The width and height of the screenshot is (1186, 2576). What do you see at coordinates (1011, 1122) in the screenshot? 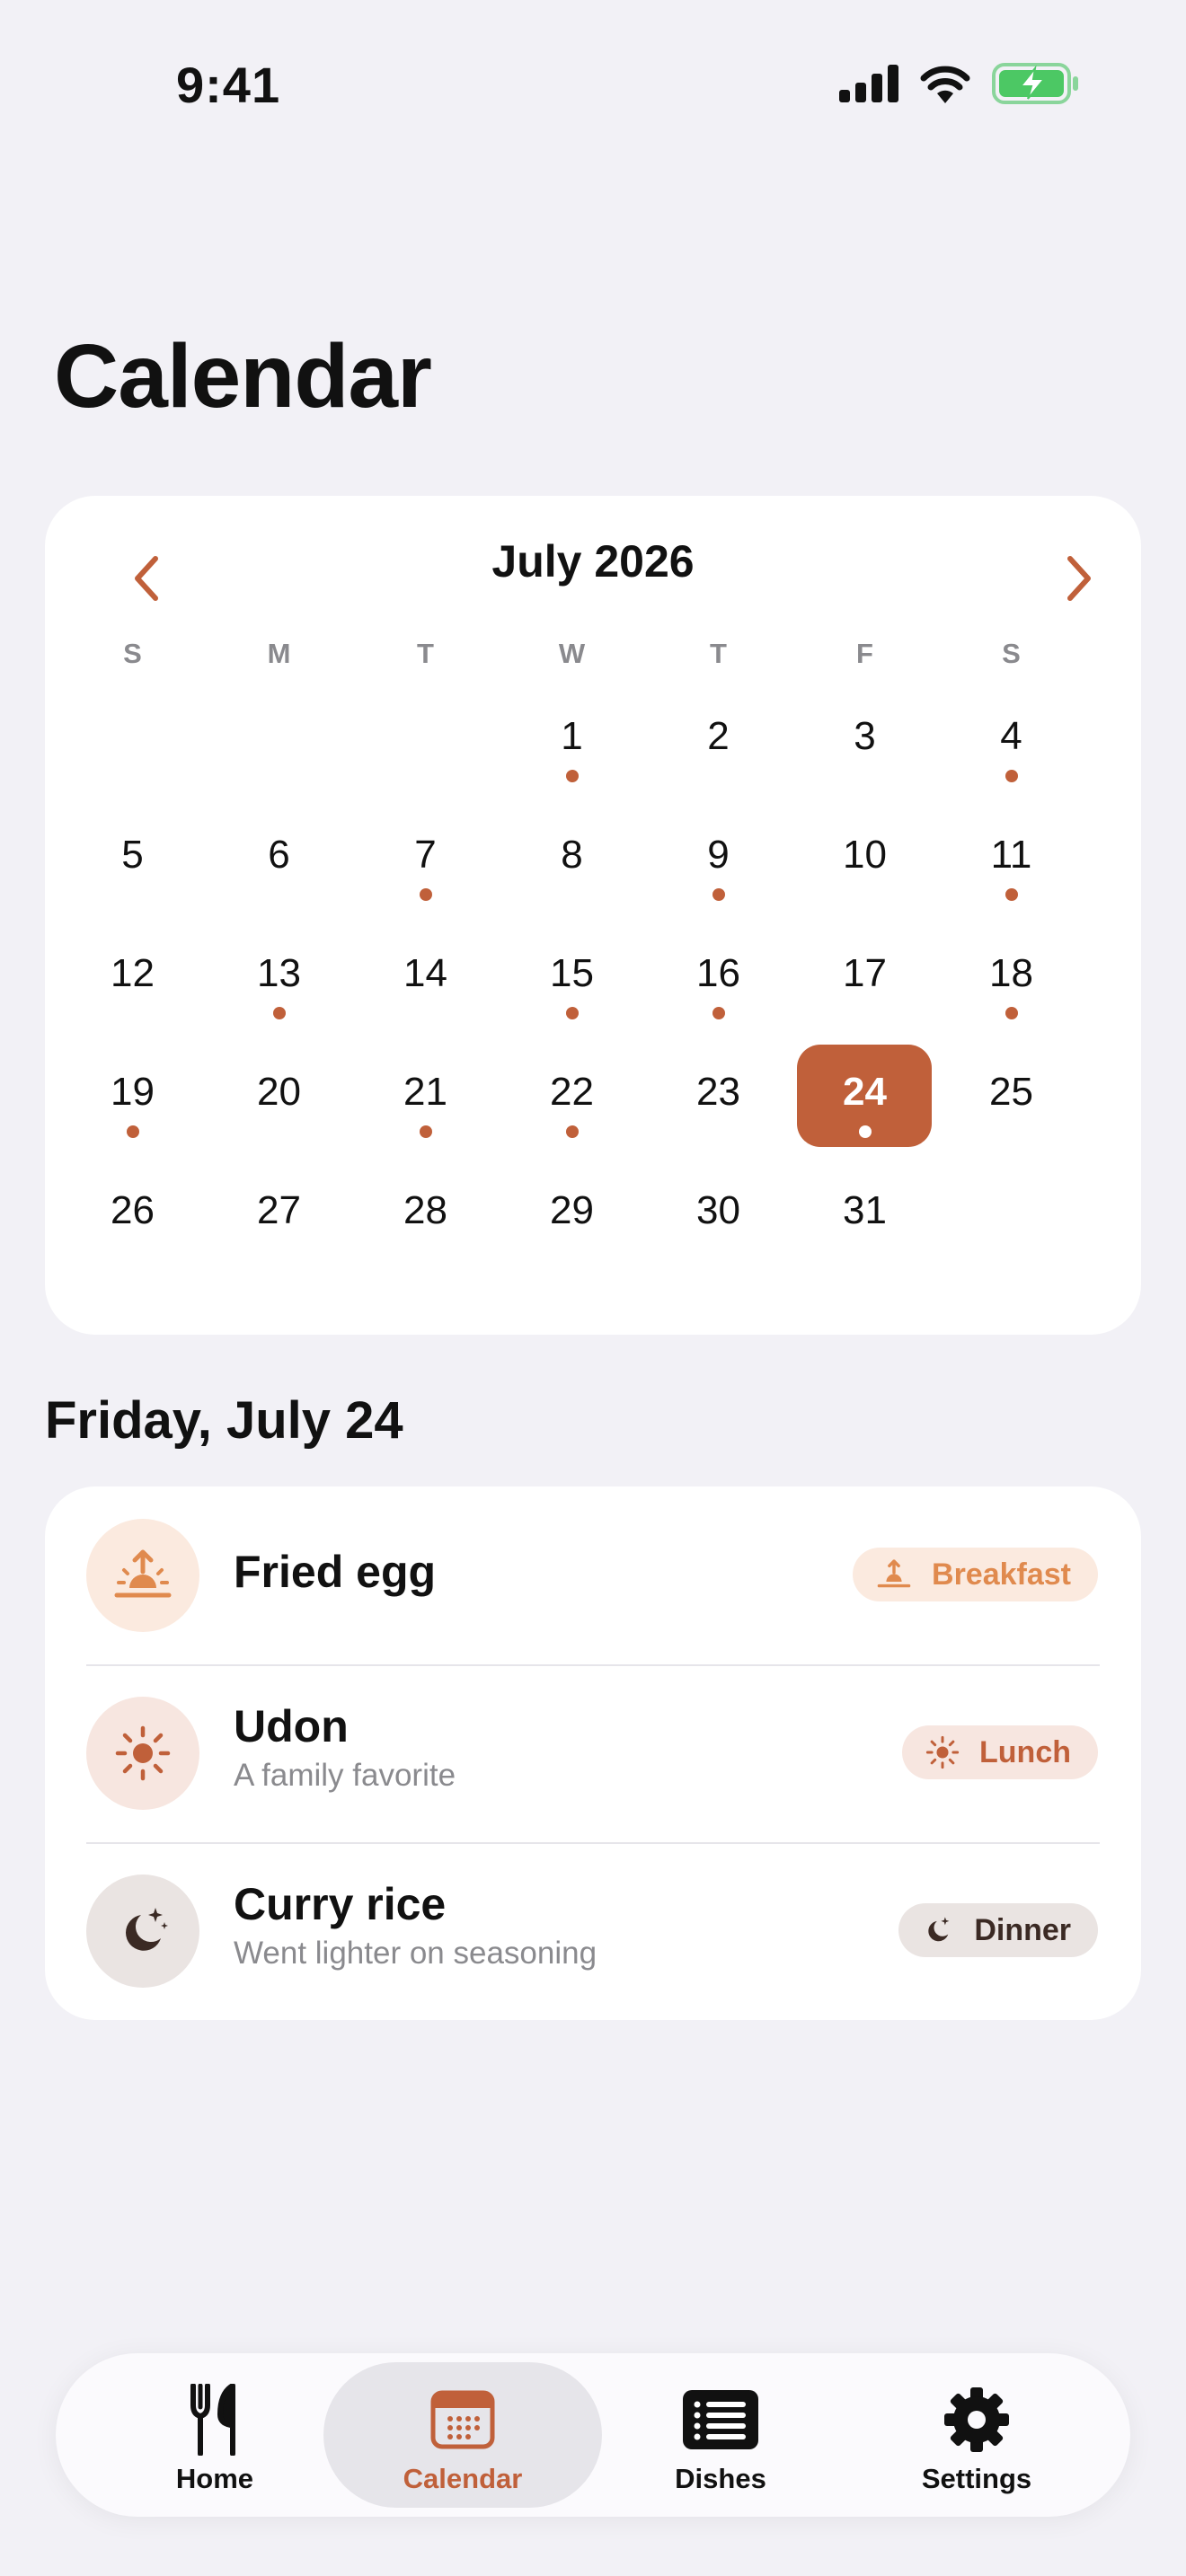
I see `calendar-day: 25` at bounding box center [1011, 1122].